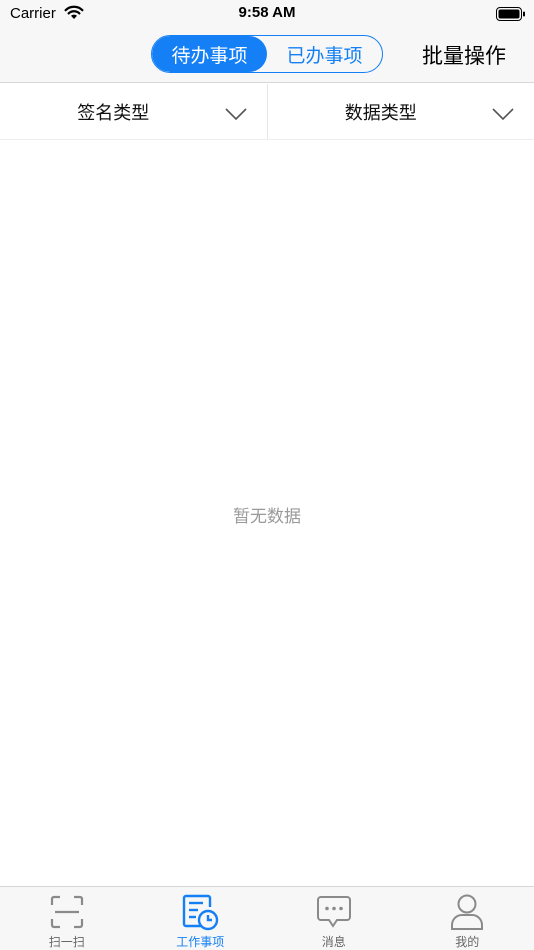 The height and width of the screenshot is (950, 534). Describe the element at coordinates (467, 912) in the screenshot. I see `user-icon` at that location.